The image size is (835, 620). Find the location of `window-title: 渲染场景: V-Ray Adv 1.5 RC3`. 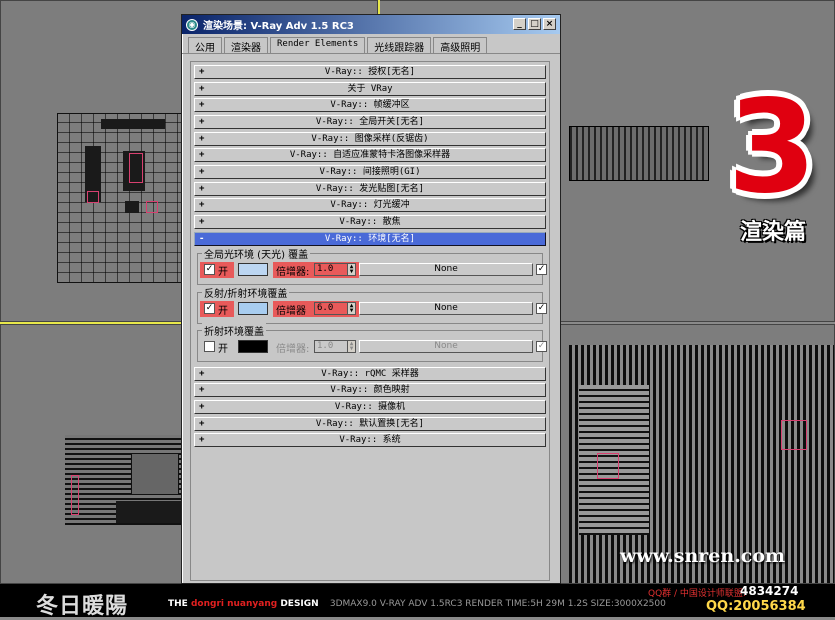

window-title: 渲染场景: V-Ray Adv 1.5 RC3 is located at coordinates (278, 26).